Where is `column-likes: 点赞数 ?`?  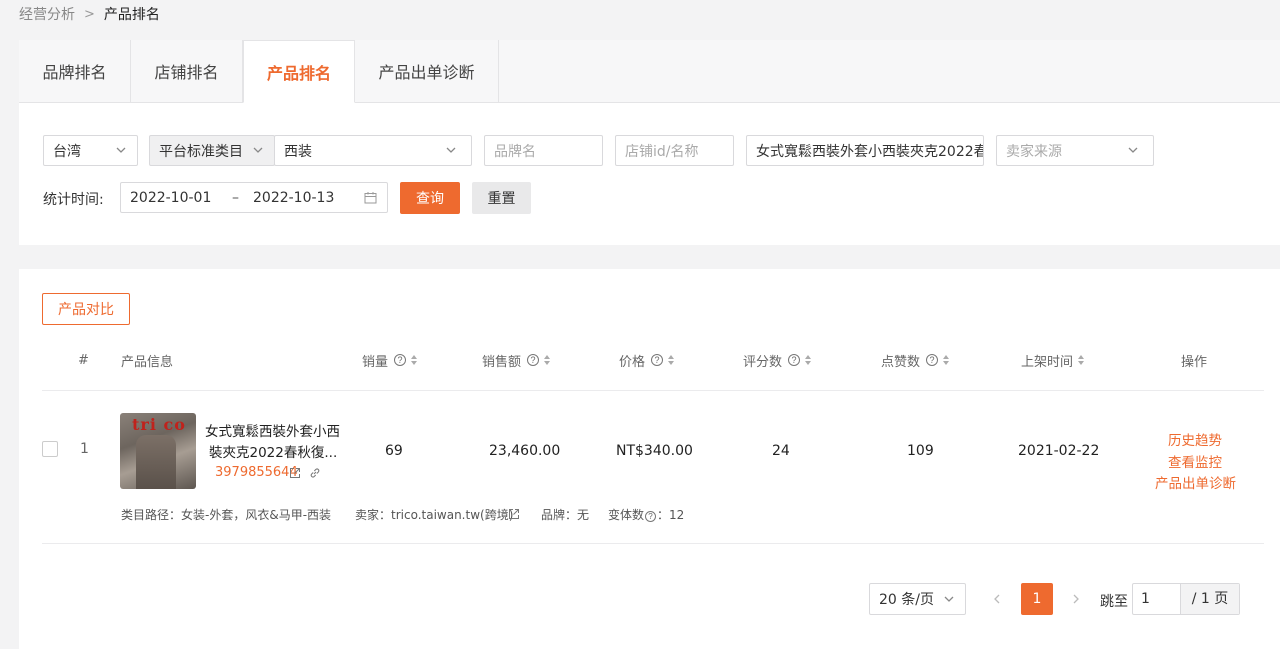 column-likes: 点赞数 ? is located at coordinates (915, 360).